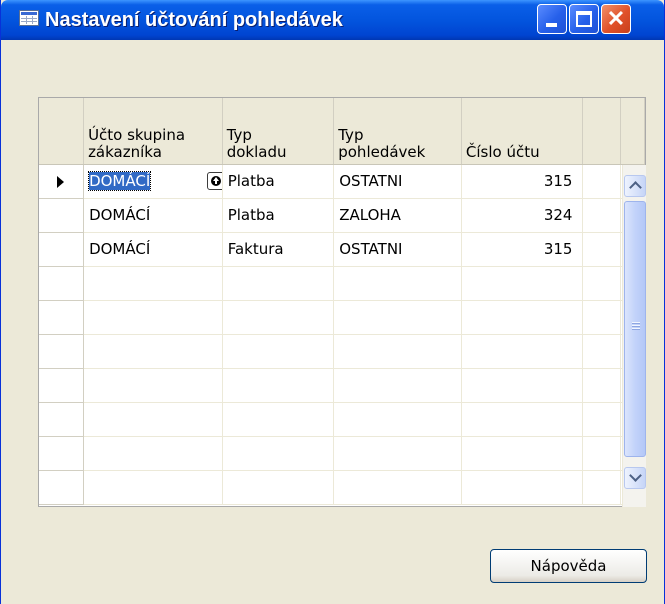 Image resolution: width=665 pixels, height=604 pixels. I want to click on lookup-button, so click(214, 180).